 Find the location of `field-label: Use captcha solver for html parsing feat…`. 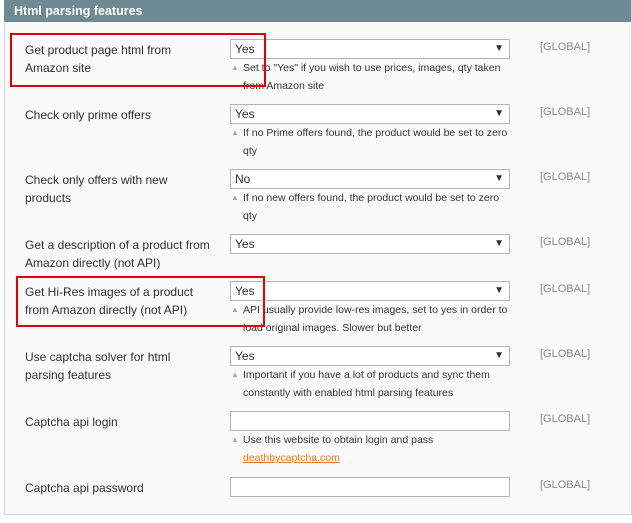

field-label: Use captcha solver for html parsing feat… is located at coordinates (98, 366).